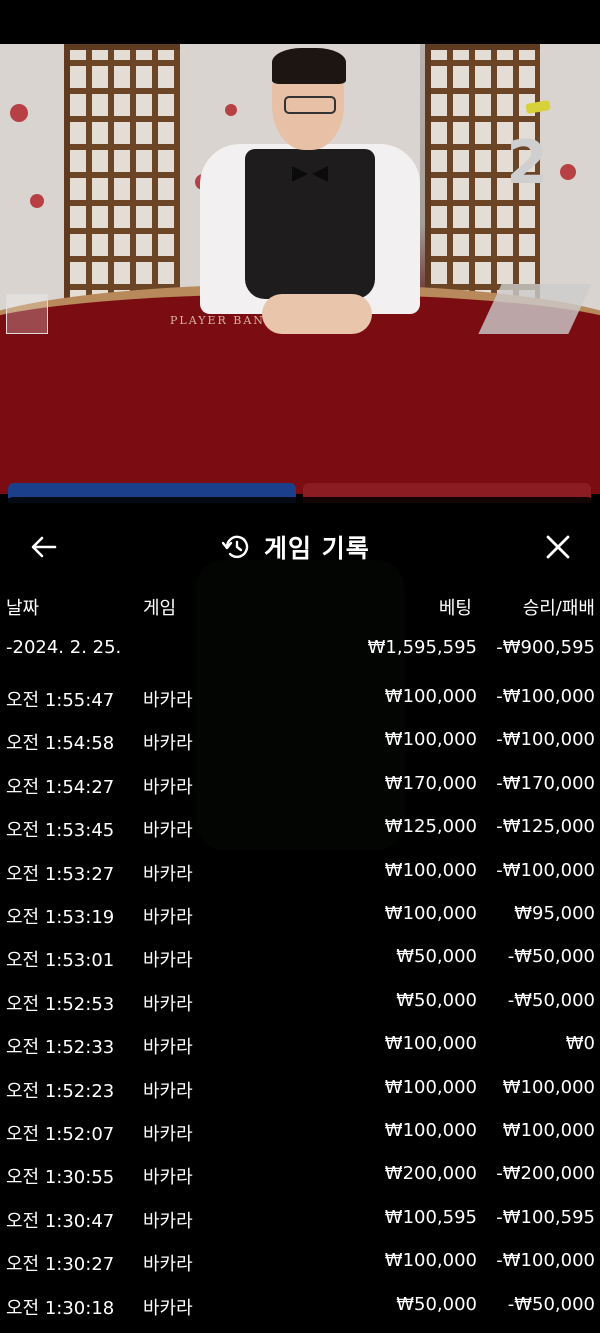 The image size is (600, 1333). Describe the element at coordinates (545, 1174) in the screenshot. I see `row-result: -₩200,000` at that location.